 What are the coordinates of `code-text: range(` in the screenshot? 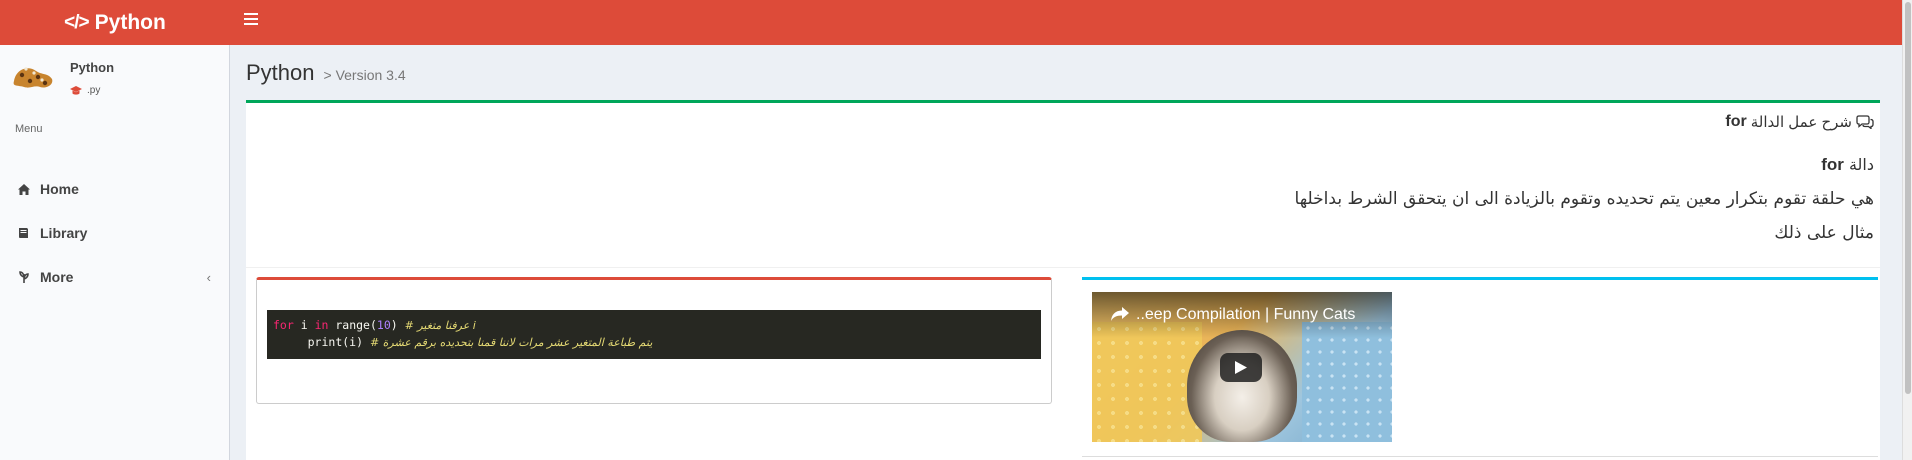 It's located at (352, 325).